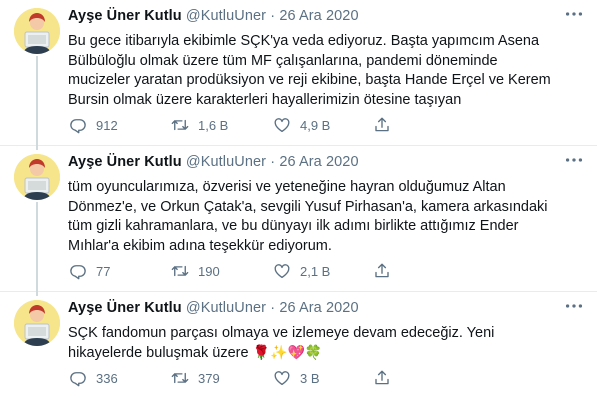  I want to click on tweet-text-fragment: hikayelerde buluşmak üzere, so click(158, 352).